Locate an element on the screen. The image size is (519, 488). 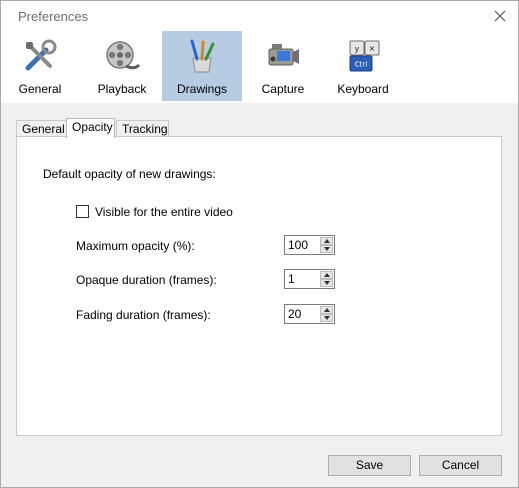
toolbar-general: General is located at coordinates (40, 66).